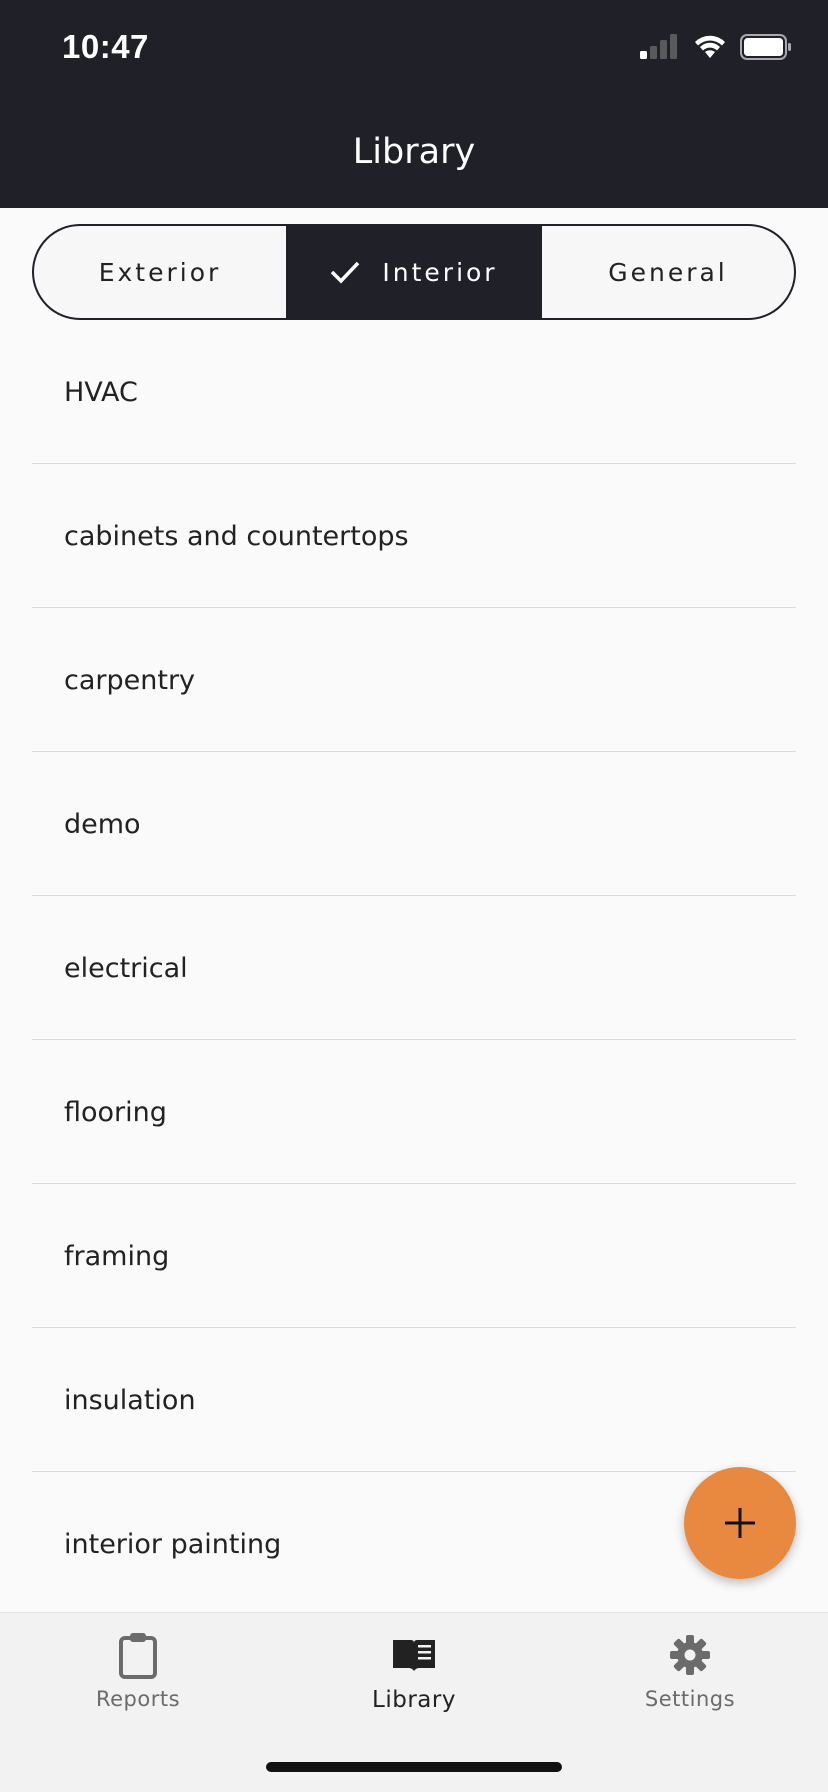 This screenshot has width=828, height=1792. Describe the element at coordinates (115, 1112) in the screenshot. I see `list-item-label: flooring` at that location.